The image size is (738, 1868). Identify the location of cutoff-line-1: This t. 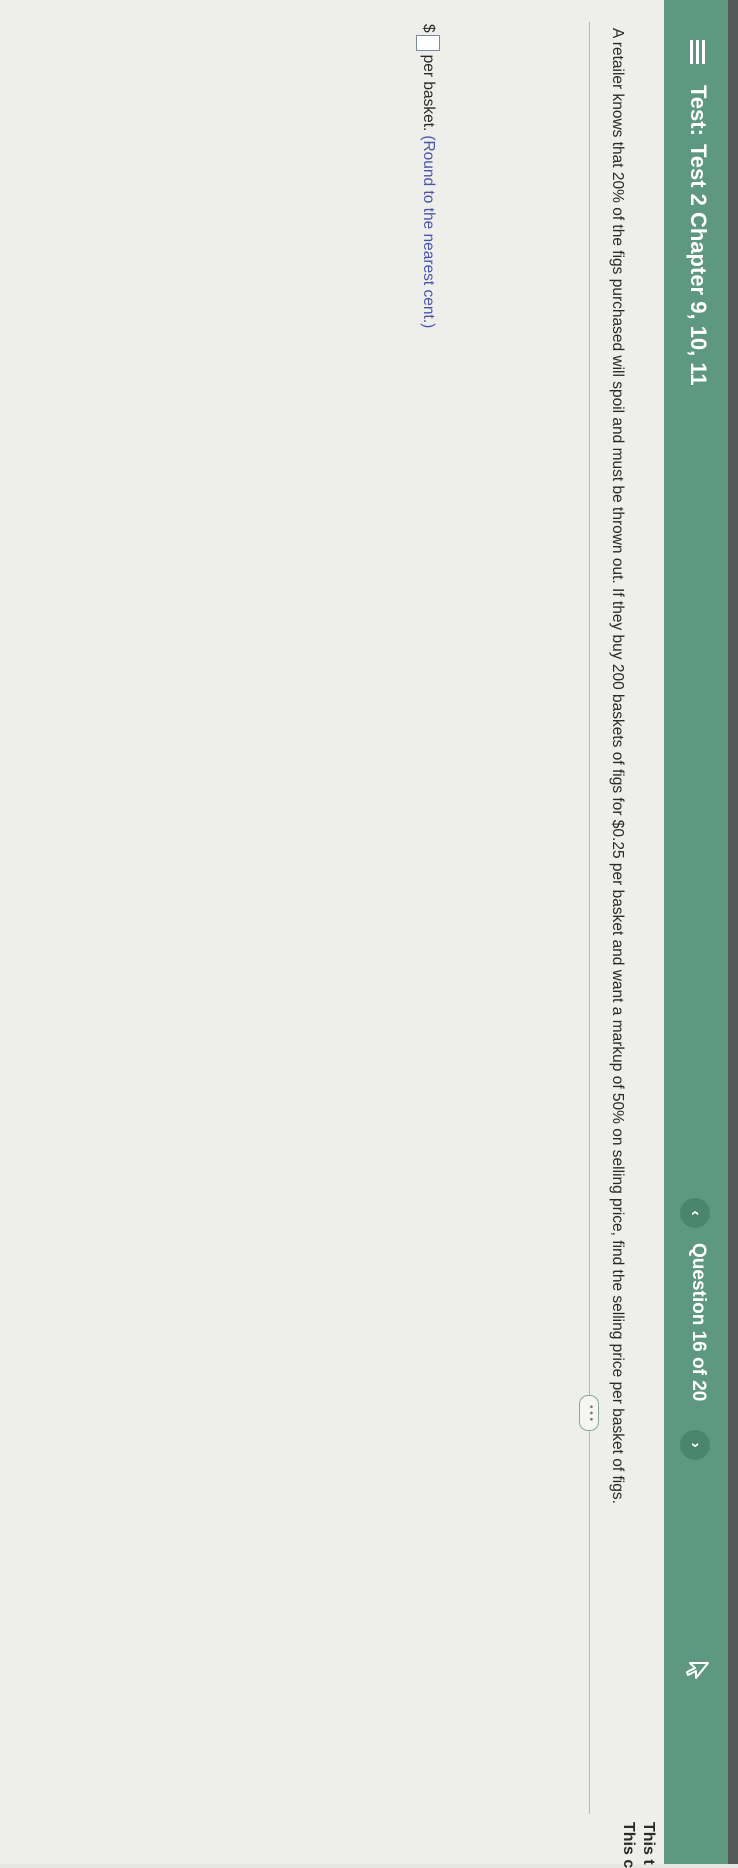
(648, 1843).